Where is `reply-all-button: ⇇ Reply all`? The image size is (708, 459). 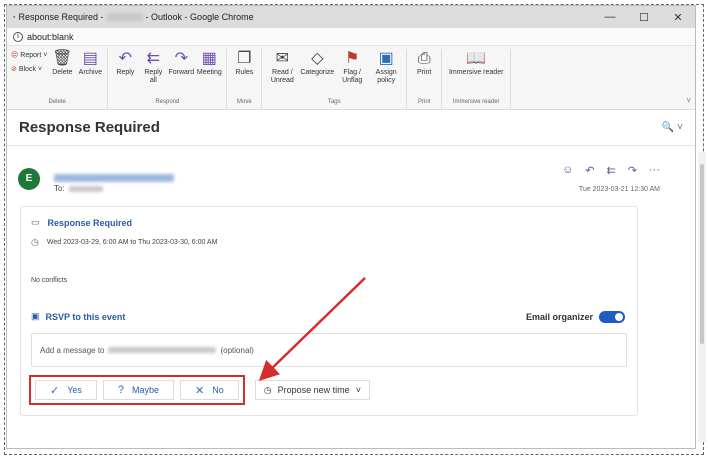 reply-all-button: ⇇ Reply all is located at coordinates (153, 74).